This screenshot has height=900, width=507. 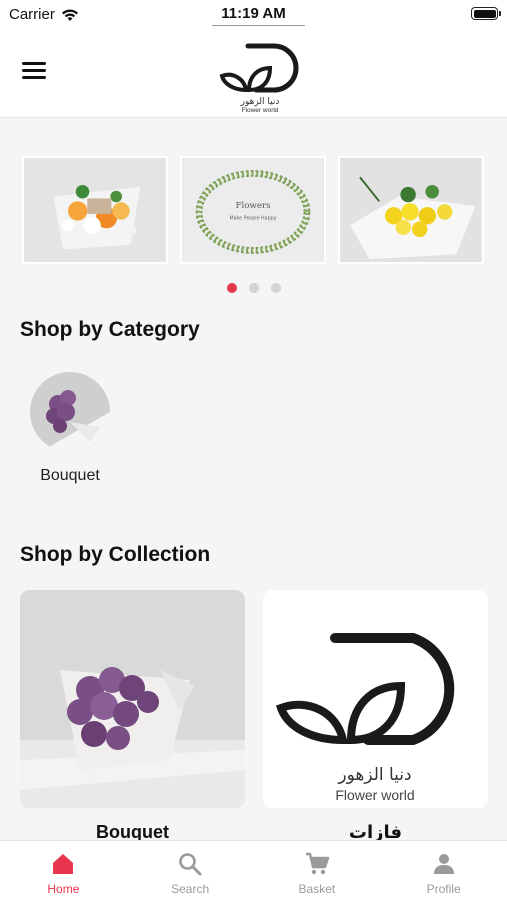 I want to click on logo-english-text: Flower world, so click(x=260, y=110).